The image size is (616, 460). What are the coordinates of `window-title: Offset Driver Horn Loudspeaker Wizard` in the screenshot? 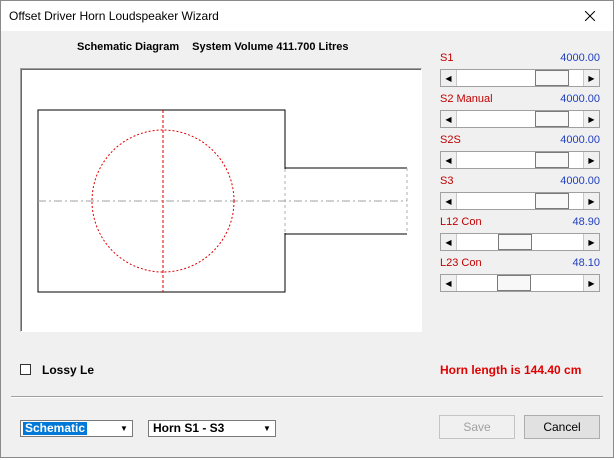 It's located at (114, 16).